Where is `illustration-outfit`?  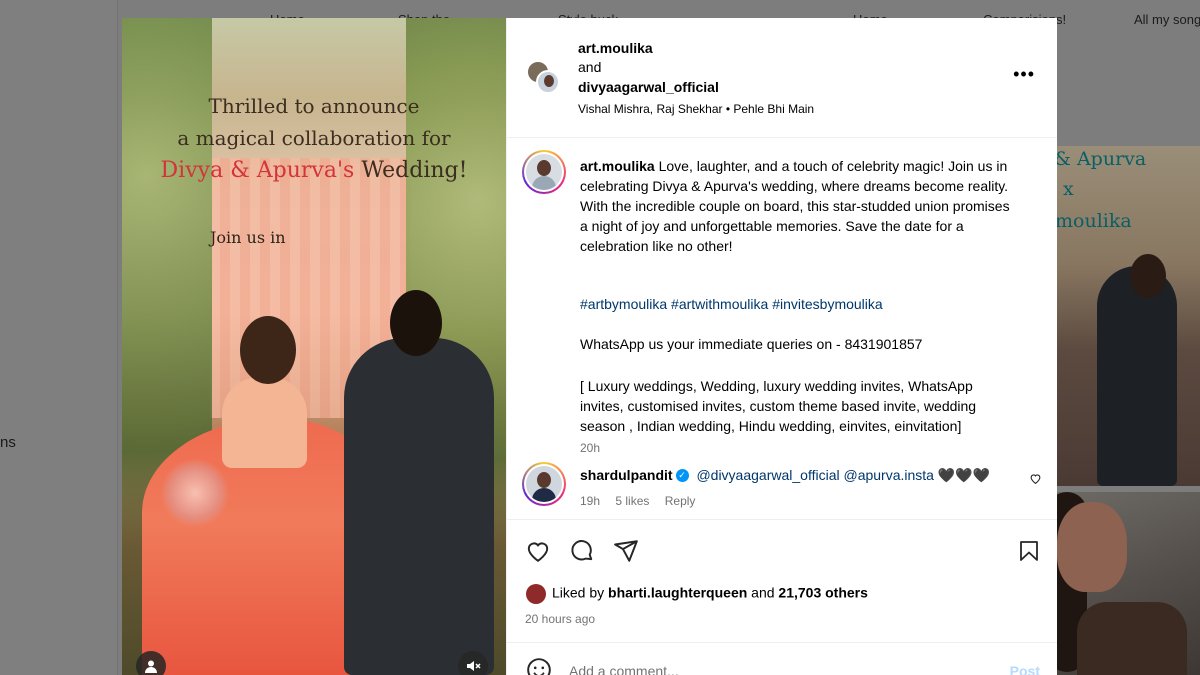
illustration-outfit is located at coordinates (1132, 638).